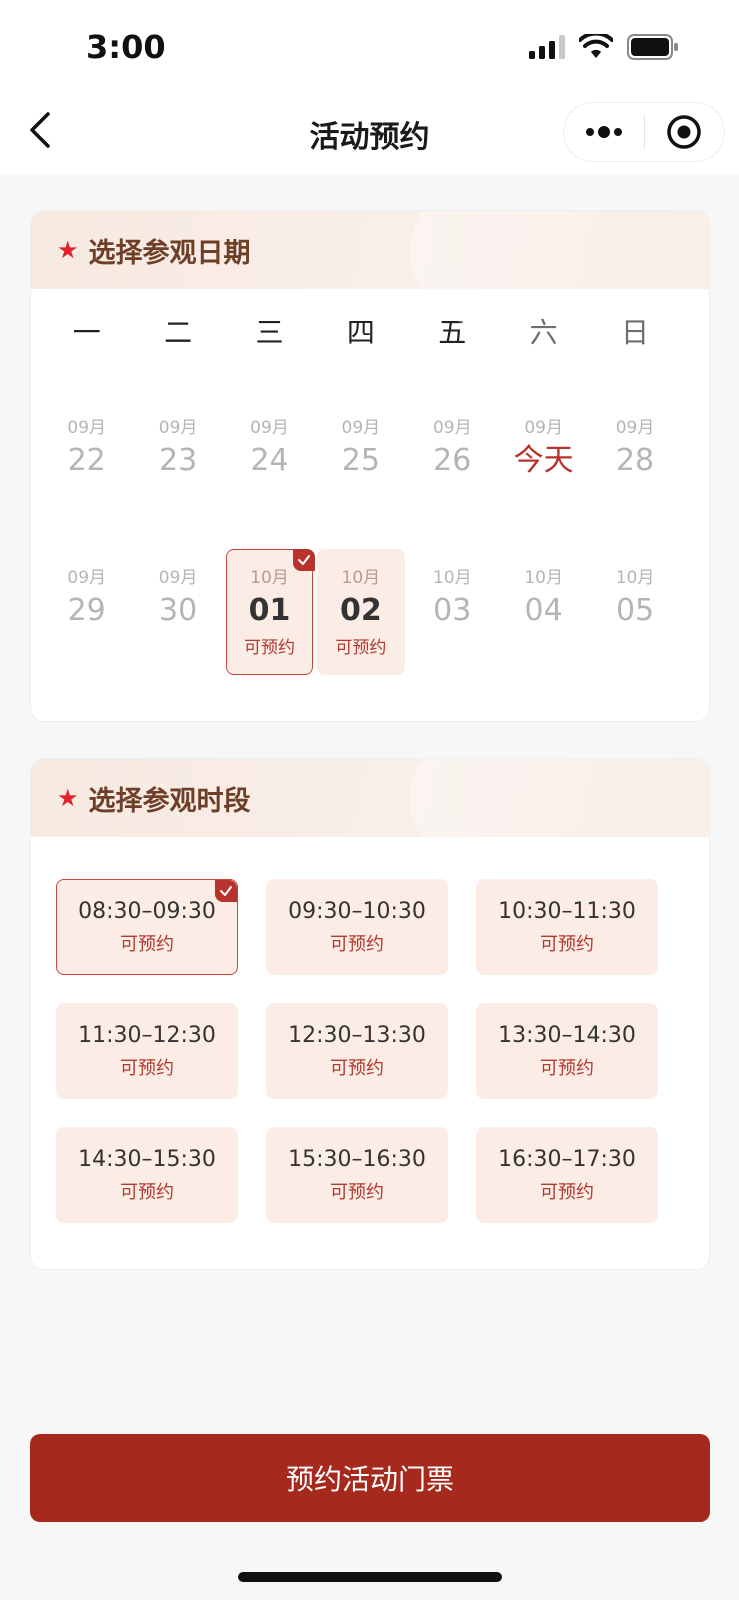  I want to click on day-number: 02, so click(360, 610).